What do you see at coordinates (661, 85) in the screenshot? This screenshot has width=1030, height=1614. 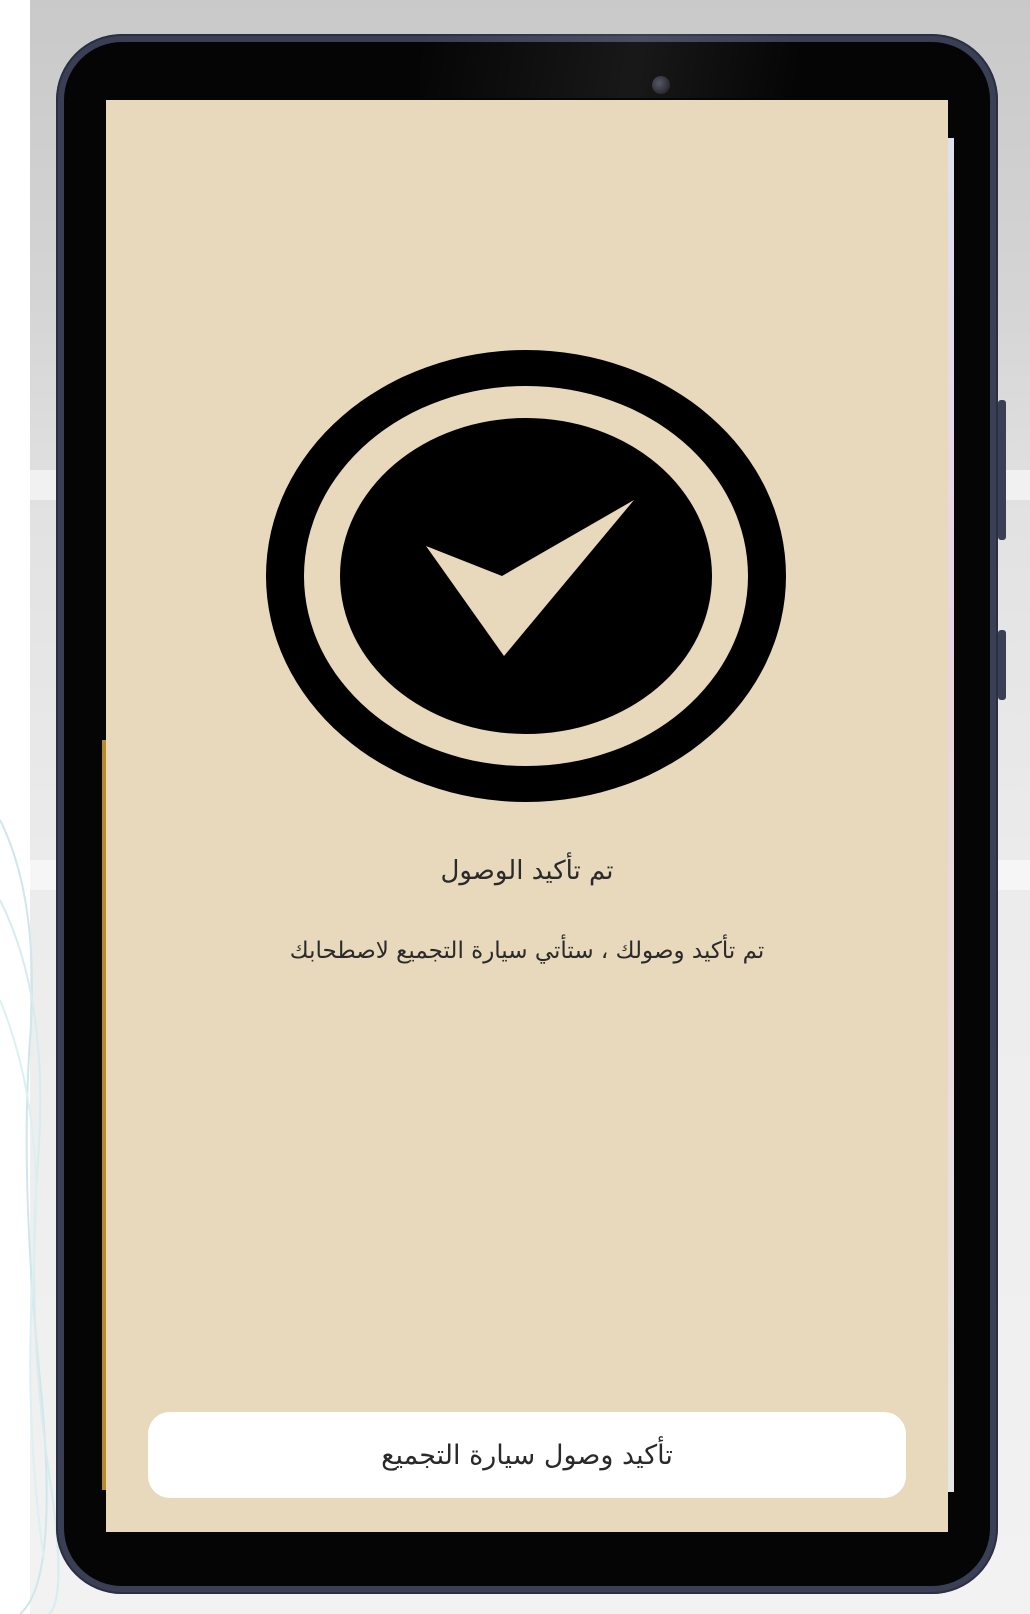 I see `front-camera` at bounding box center [661, 85].